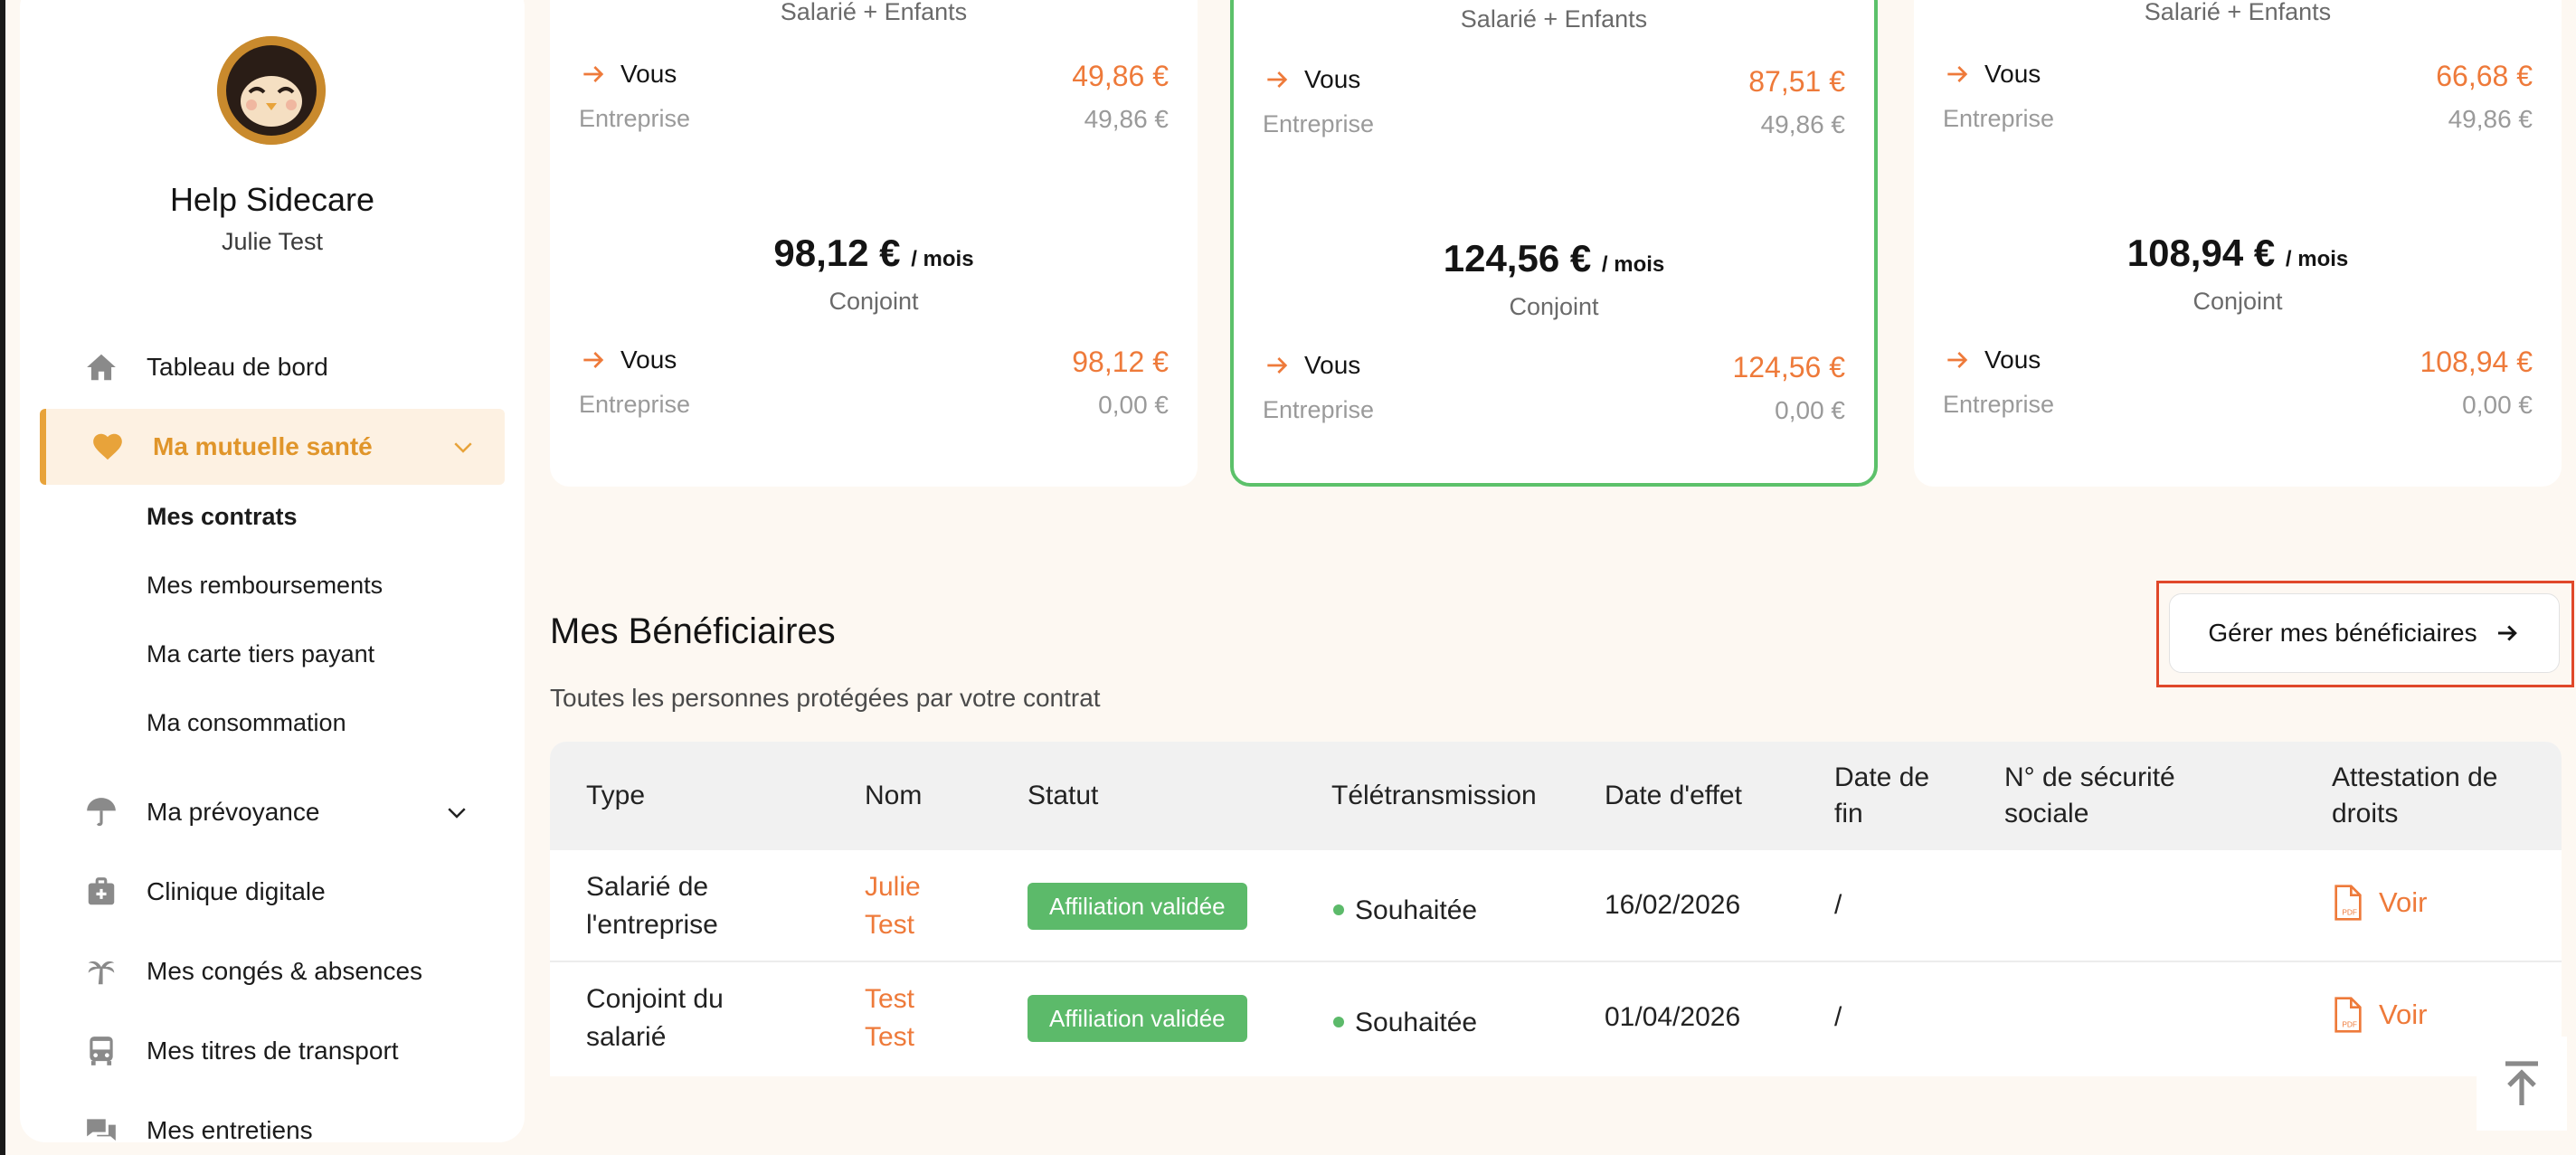  What do you see at coordinates (1120, 76) in the screenshot?
I see `vous-amount: 49,86 €` at bounding box center [1120, 76].